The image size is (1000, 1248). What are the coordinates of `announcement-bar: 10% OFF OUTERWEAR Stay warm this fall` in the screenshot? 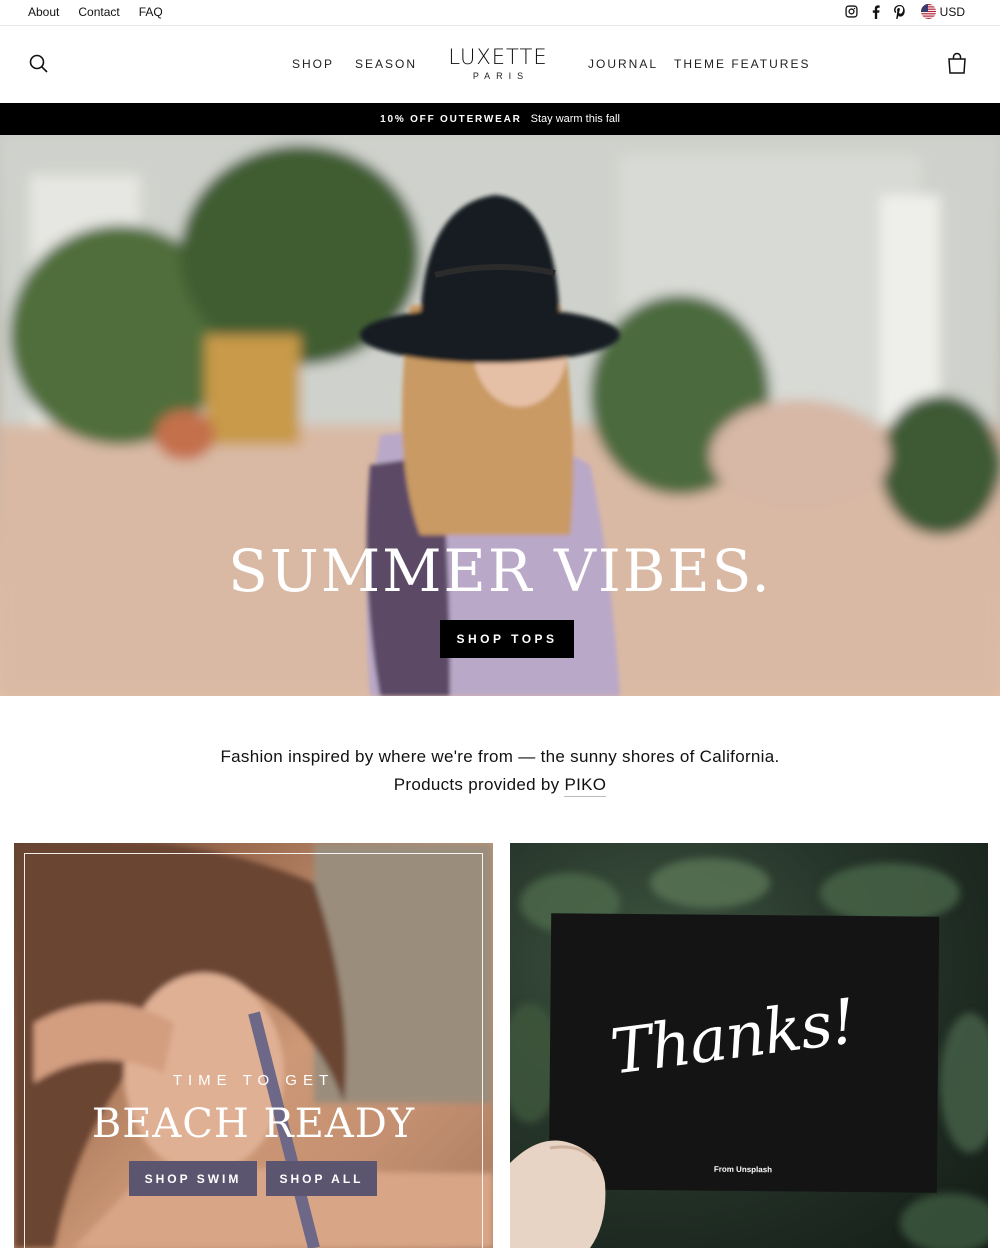 It's located at (500, 119).